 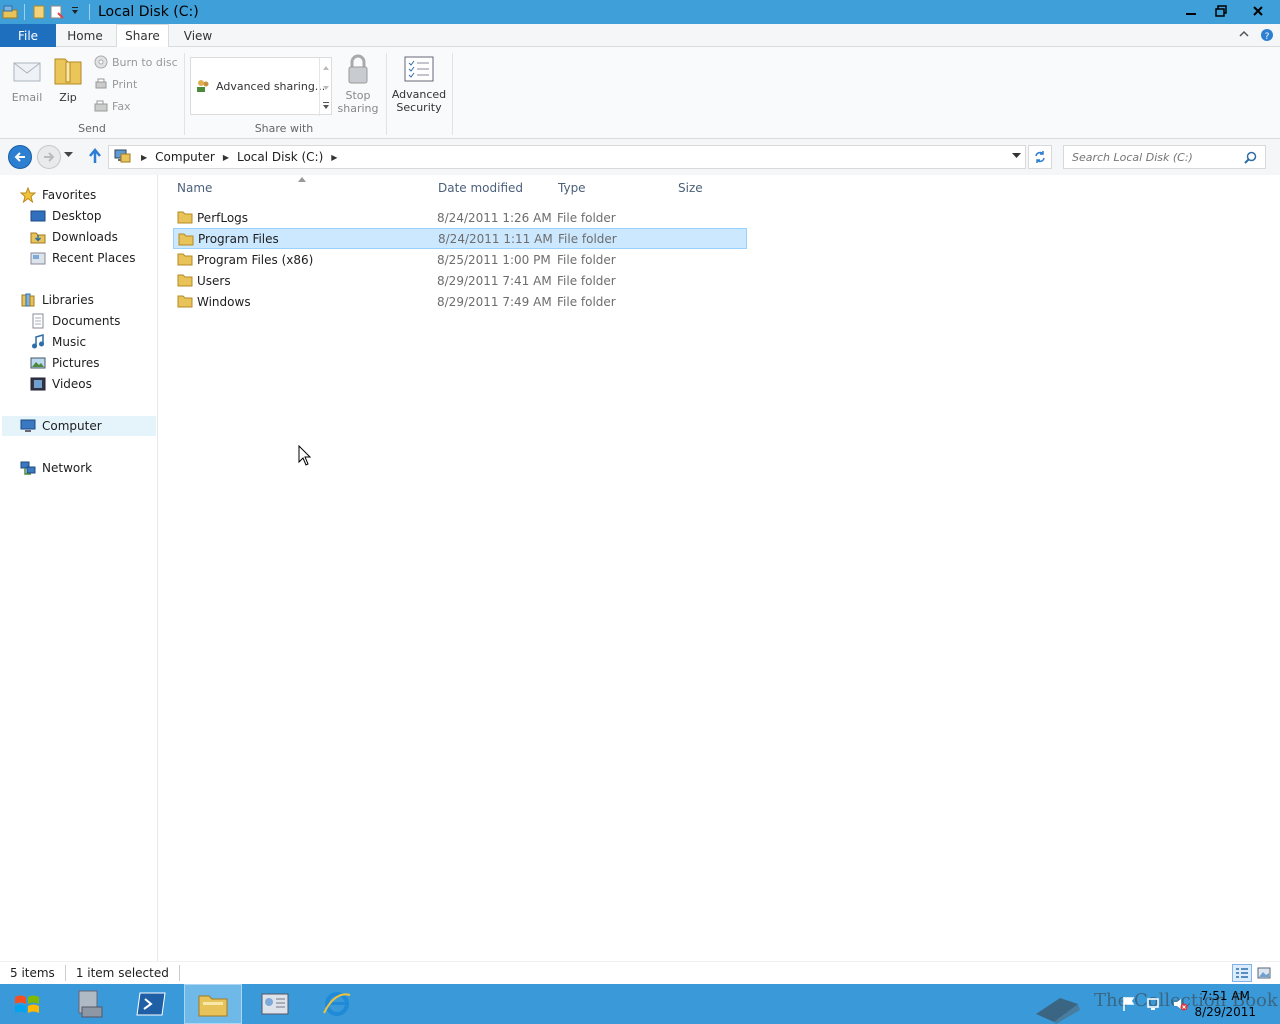 I want to click on column-header-size: Size, so click(x=690, y=188).